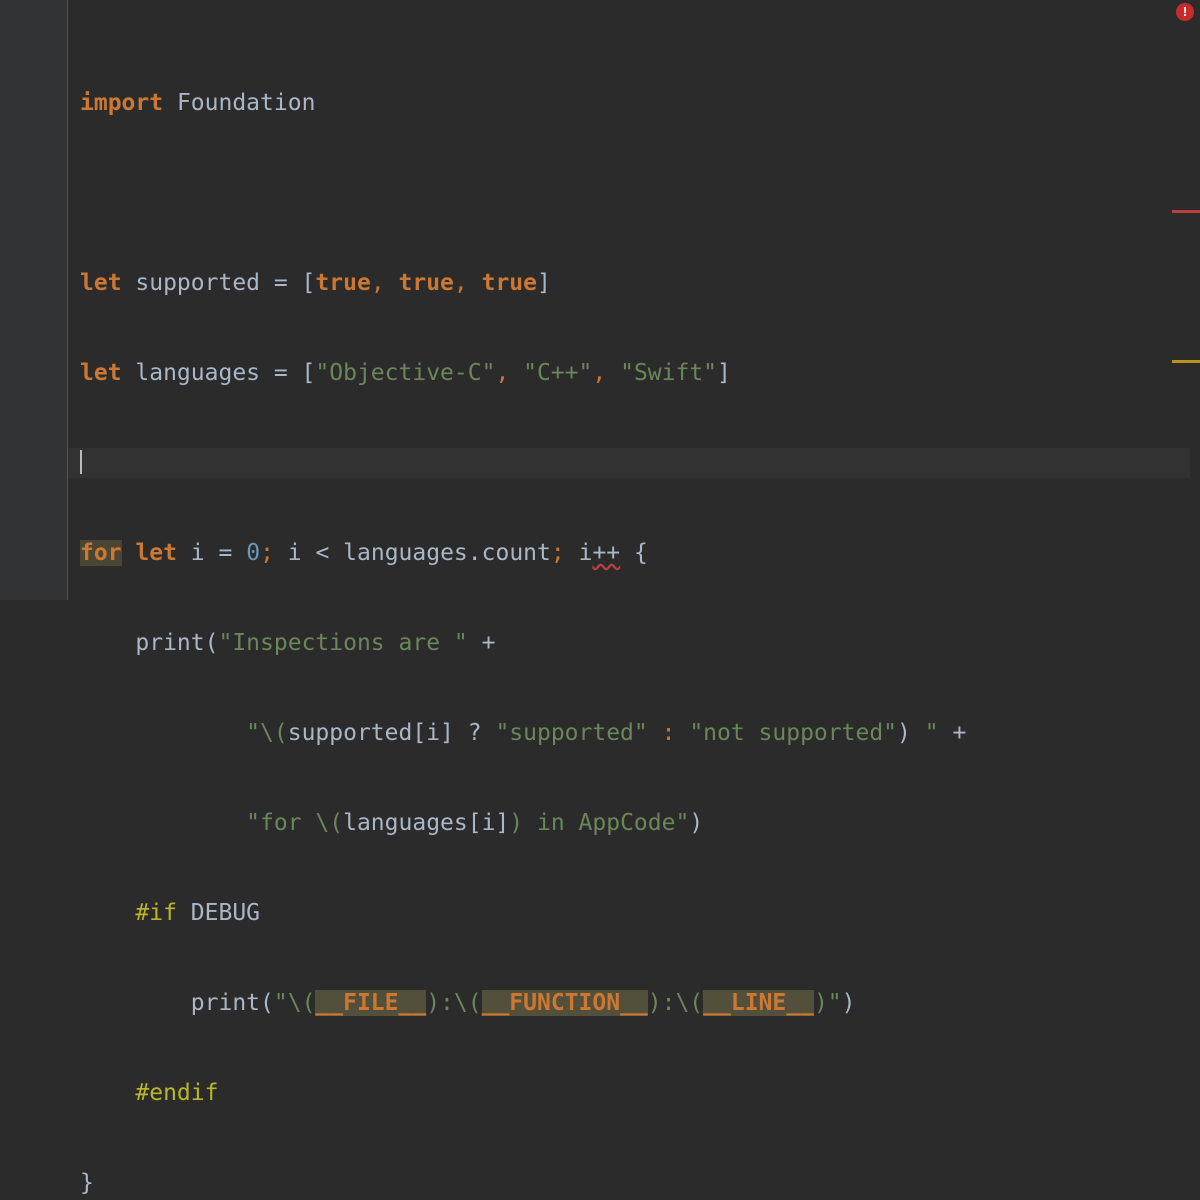 This screenshot has width=1200, height=1200. What do you see at coordinates (758, 1003) in the screenshot?
I see `macro-identifier: __LINE__` at bounding box center [758, 1003].